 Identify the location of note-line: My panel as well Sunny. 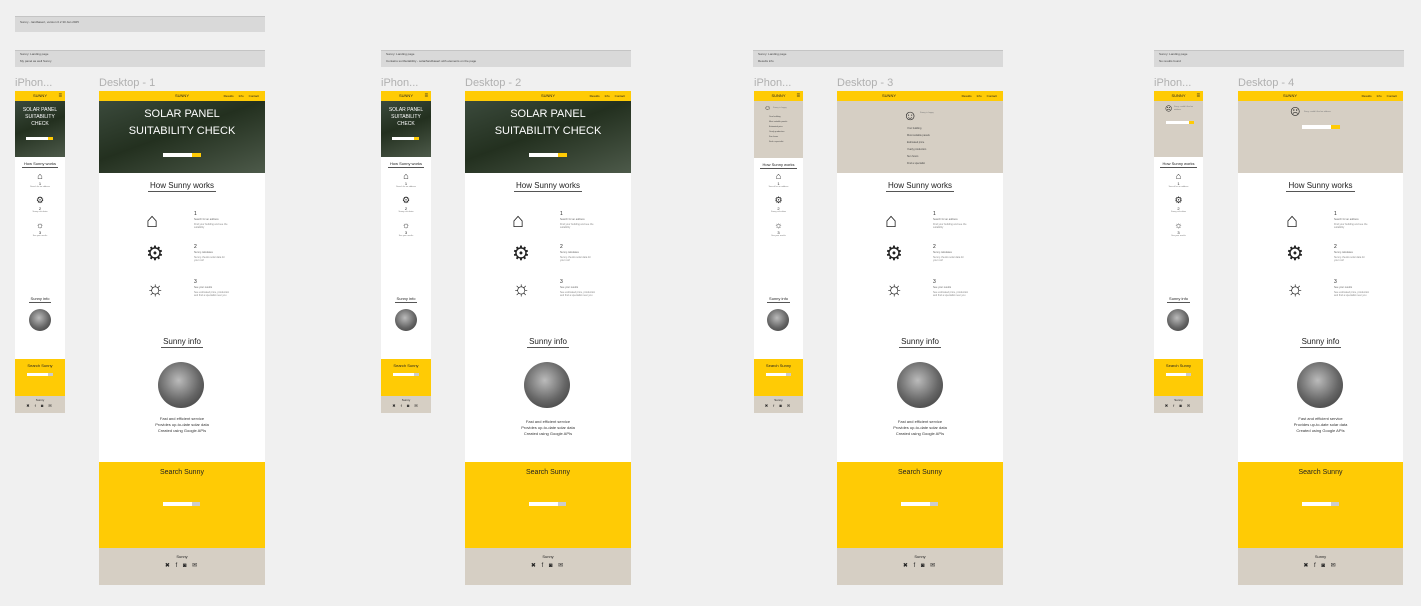
(36, 61).